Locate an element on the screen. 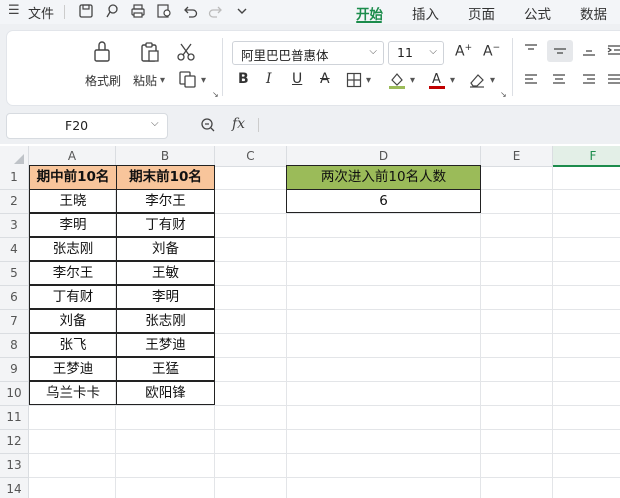 This screenshot has width=620, height=498. clear-format-eraser-icon is located at coordinates (477, 80).